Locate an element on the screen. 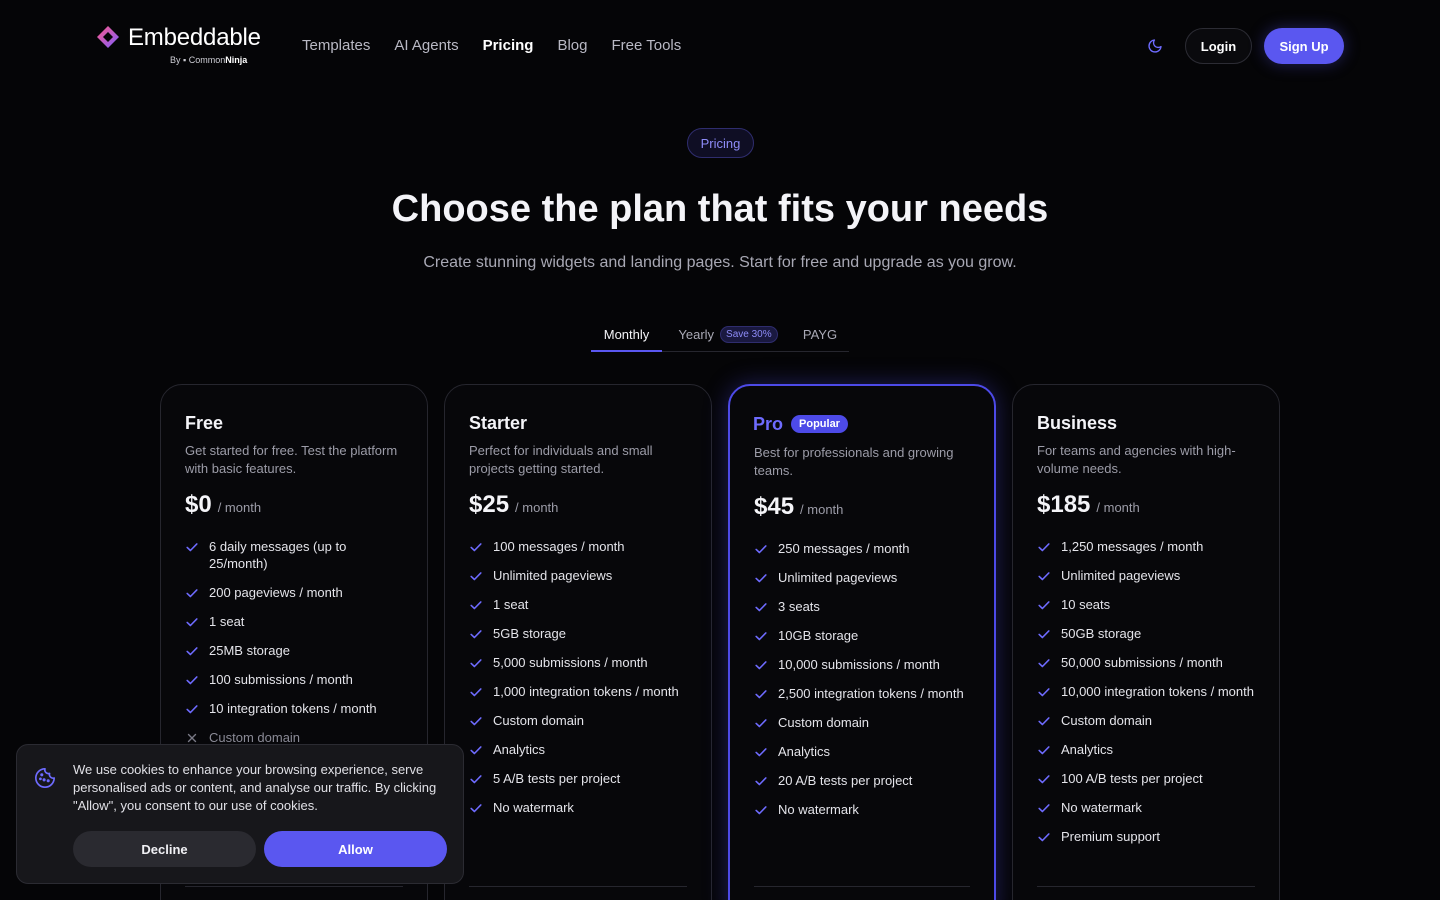  feature-text: 1 seat is located at coordinates (511, 604).